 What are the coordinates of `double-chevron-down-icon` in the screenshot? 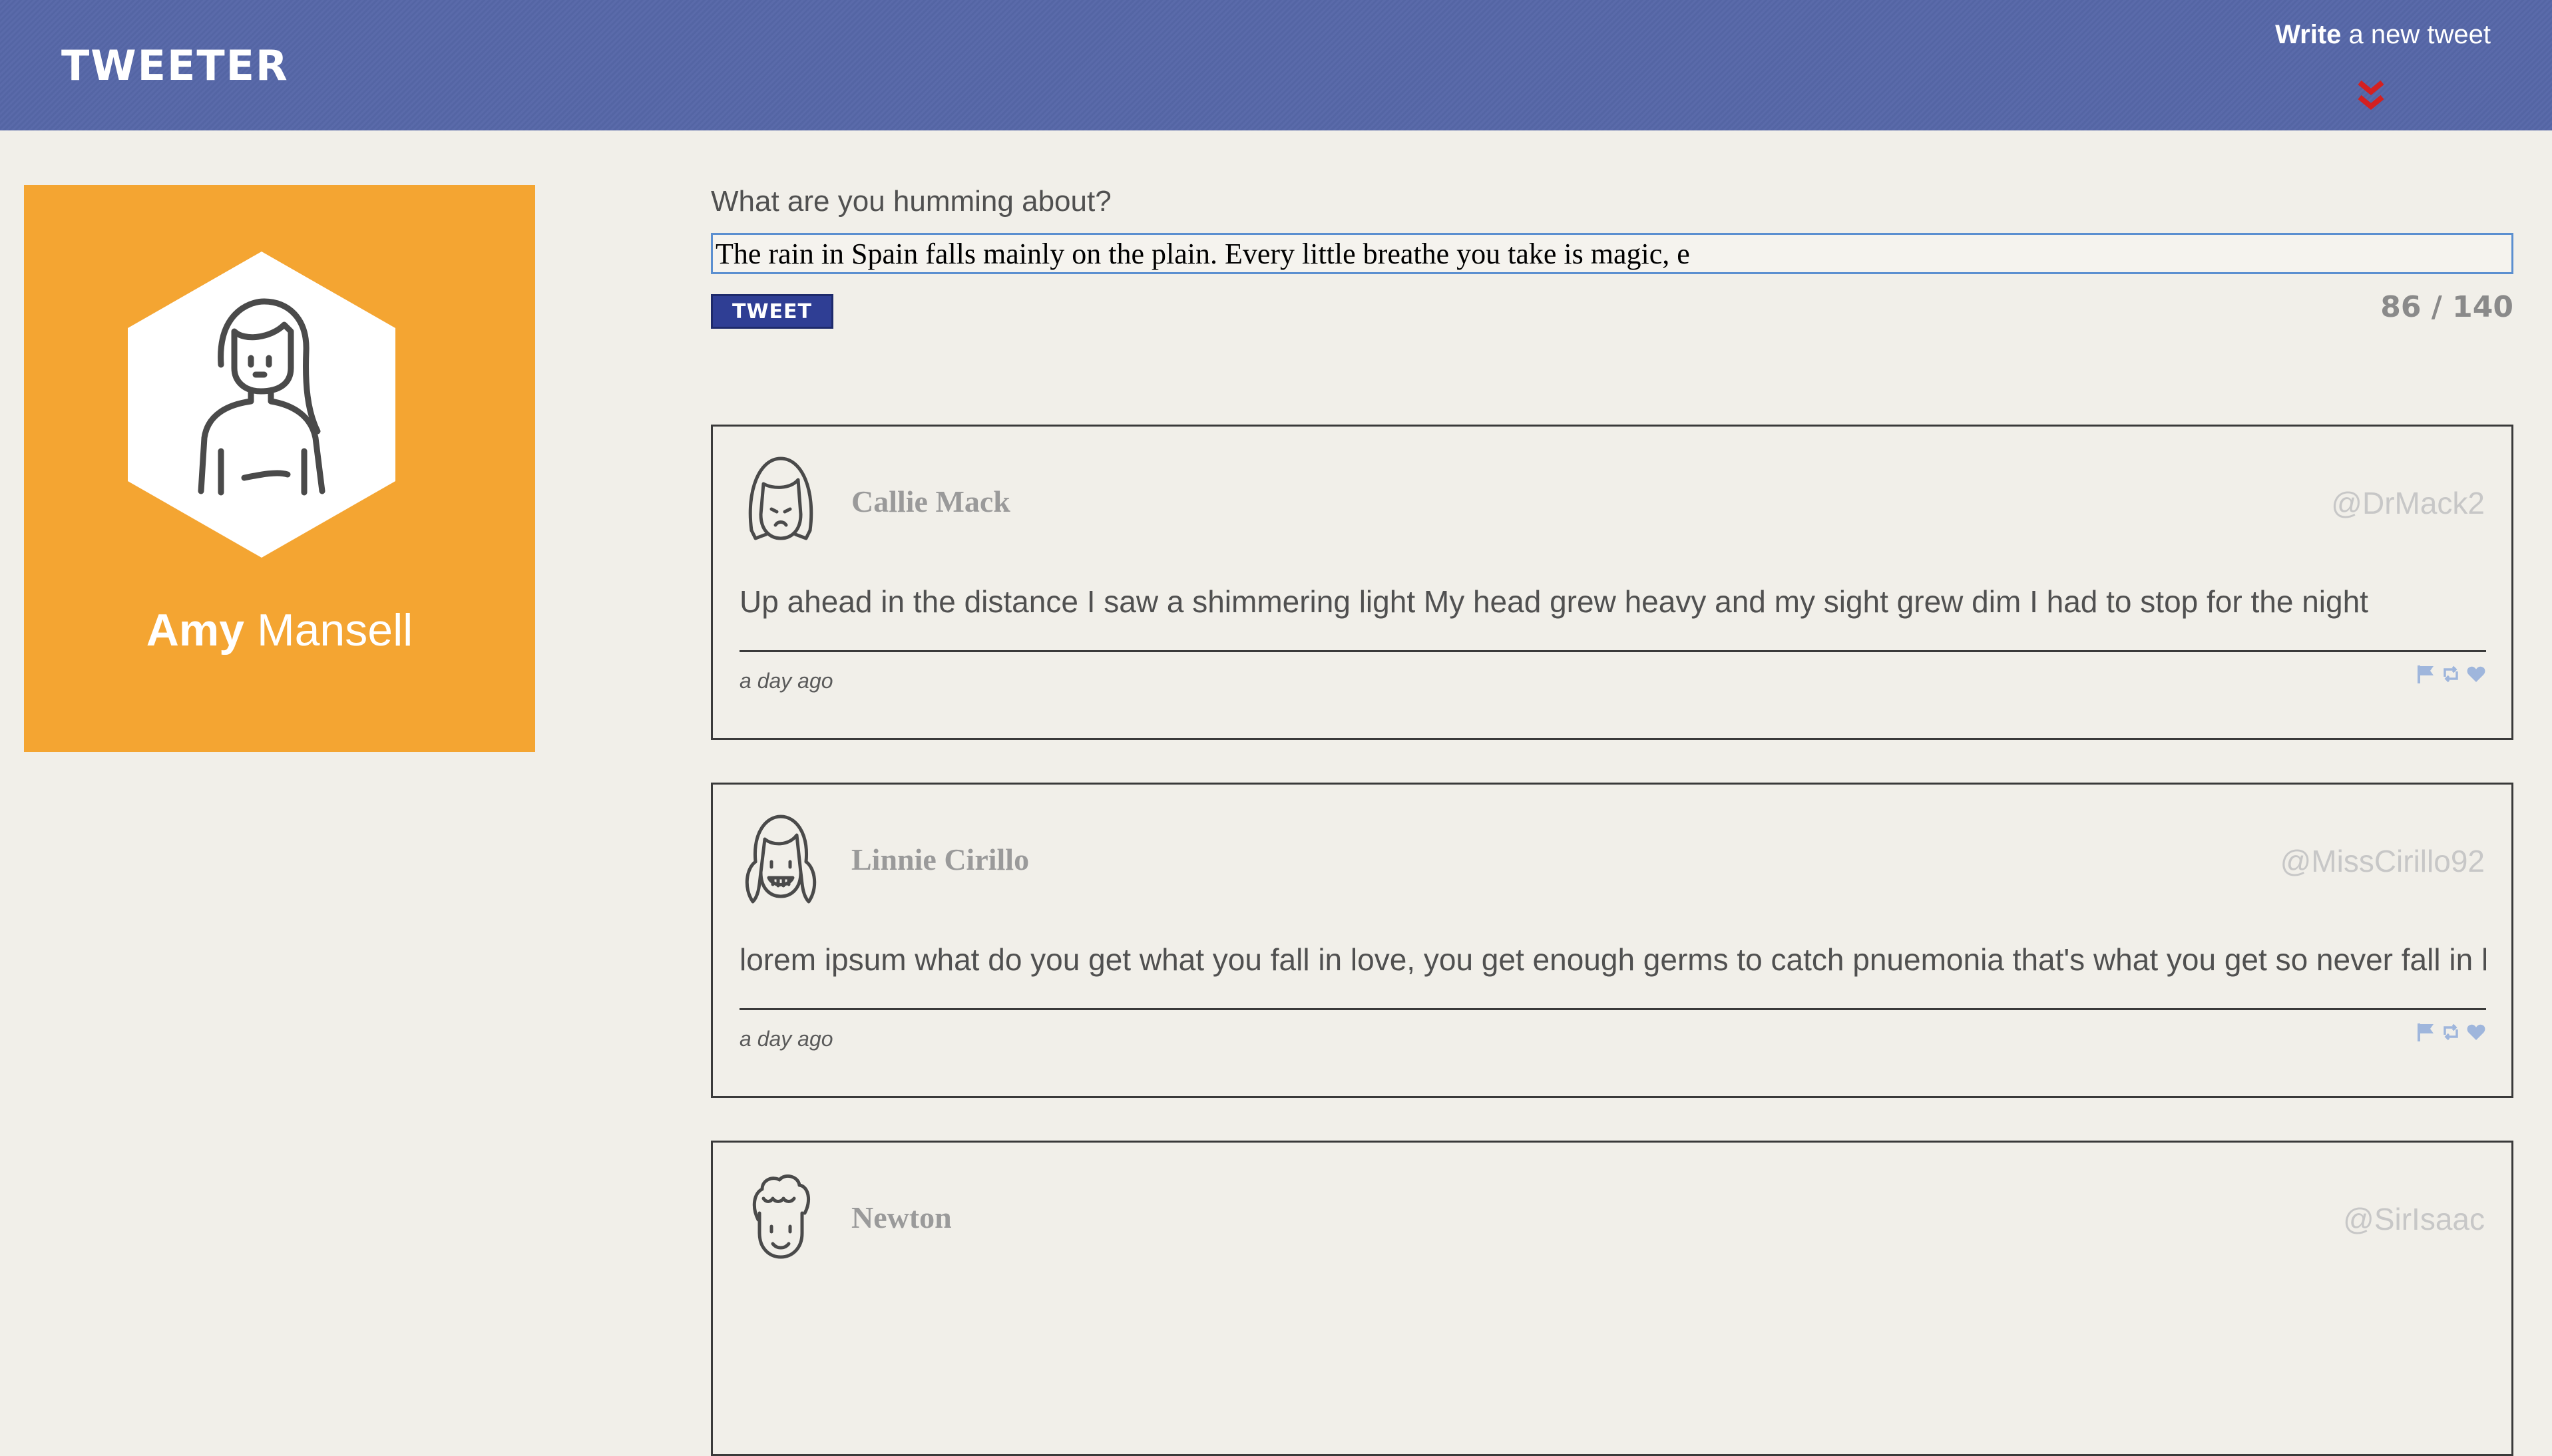 It's located at (2371, 96).